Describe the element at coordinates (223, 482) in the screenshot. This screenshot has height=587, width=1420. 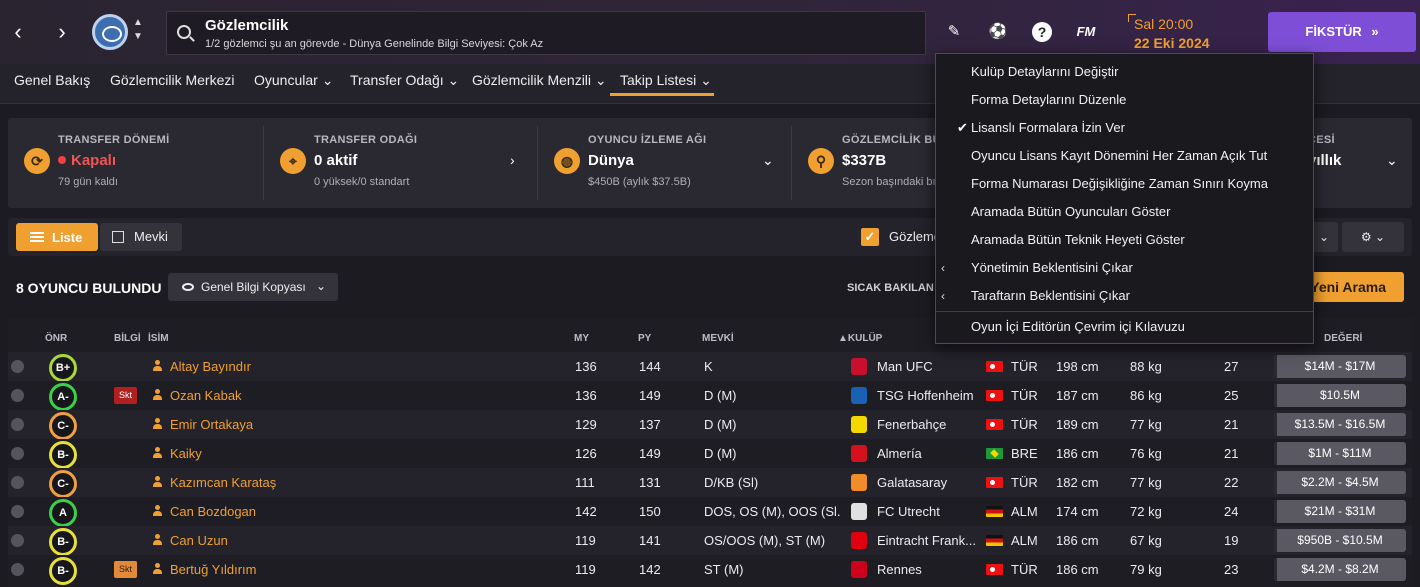
I see `player-name: Kazımcan Karataş` at that location.